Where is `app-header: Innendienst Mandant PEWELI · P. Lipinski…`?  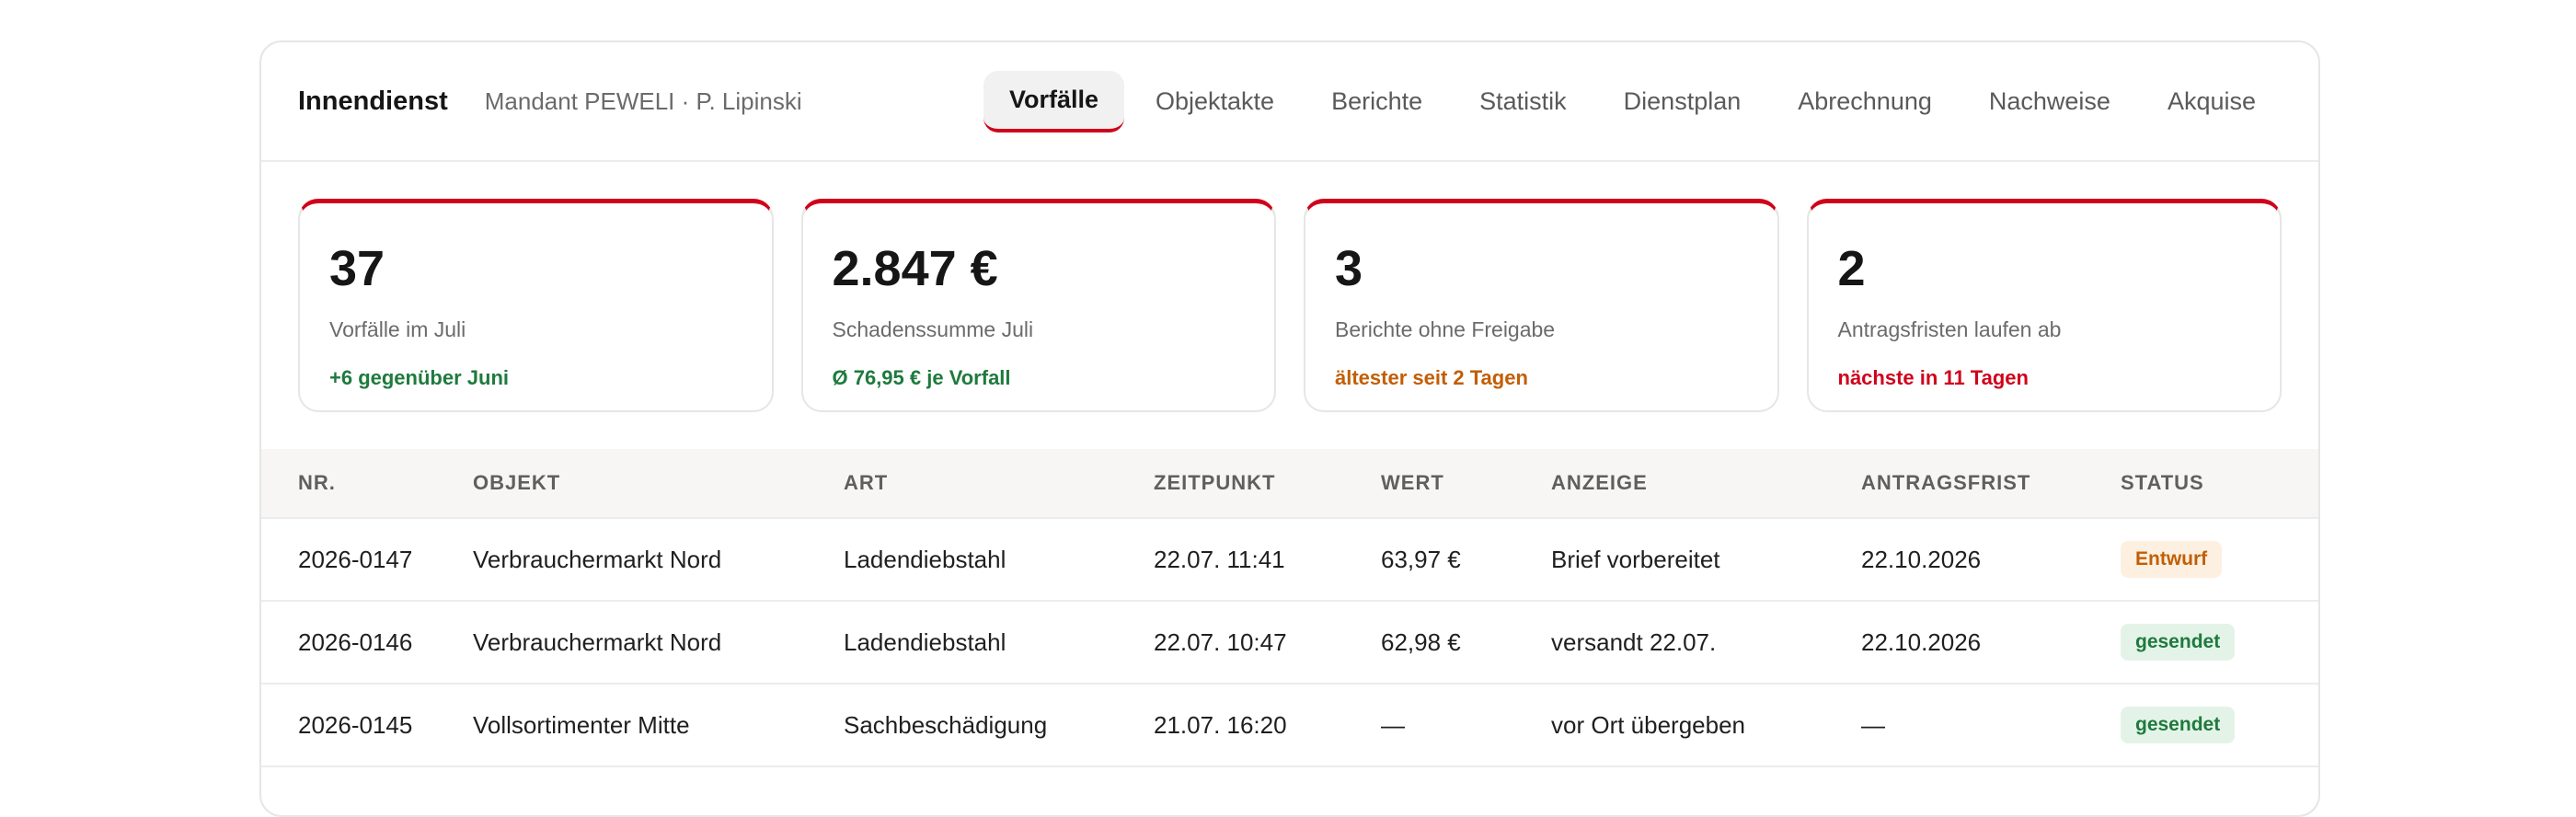 app-header: Innendienst Mandant PEWELI · P. Lipinski… is located at coordinates (1289, 102).